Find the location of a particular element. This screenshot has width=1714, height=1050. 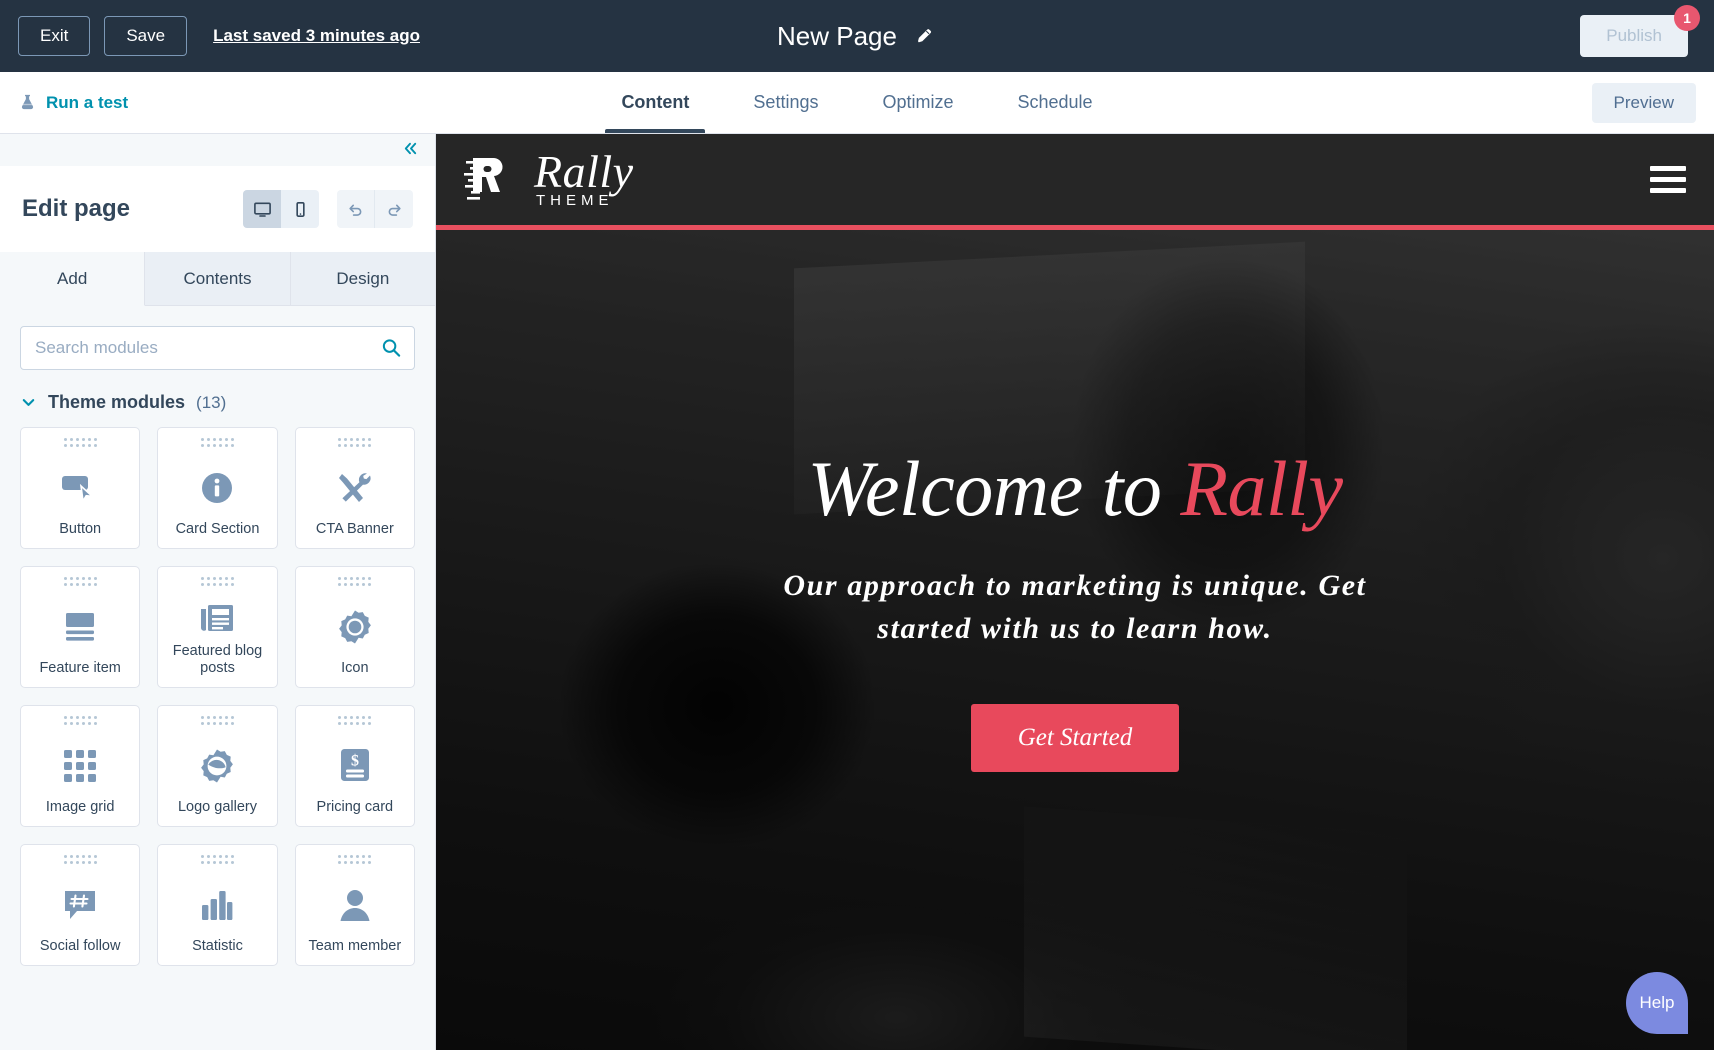

top-toolbar-left: Exit Save Last saved 3 minutes ago is located at coordinates (219, 36).